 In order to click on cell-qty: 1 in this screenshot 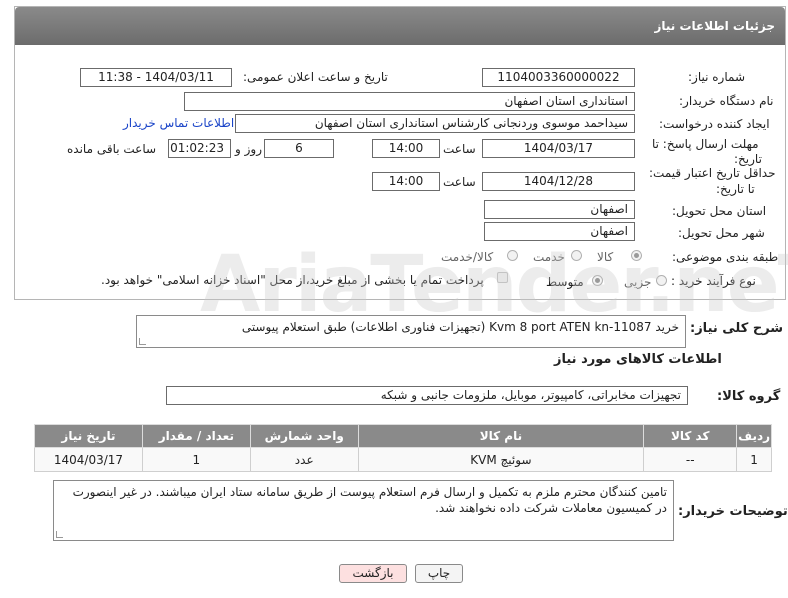, I will do `click(196, 459)`.